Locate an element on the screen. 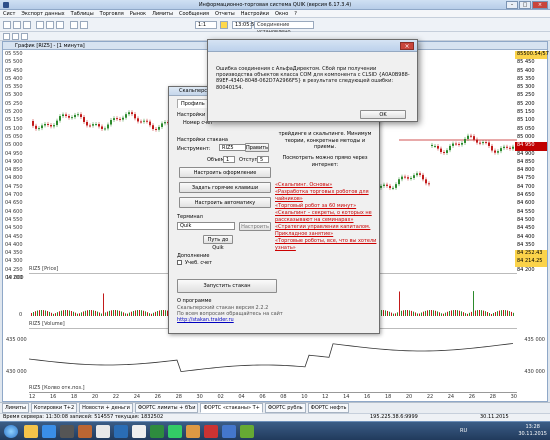 This screenshot has width=550, height=440. terminal-select: Quik is located at coordinates (206, 226).